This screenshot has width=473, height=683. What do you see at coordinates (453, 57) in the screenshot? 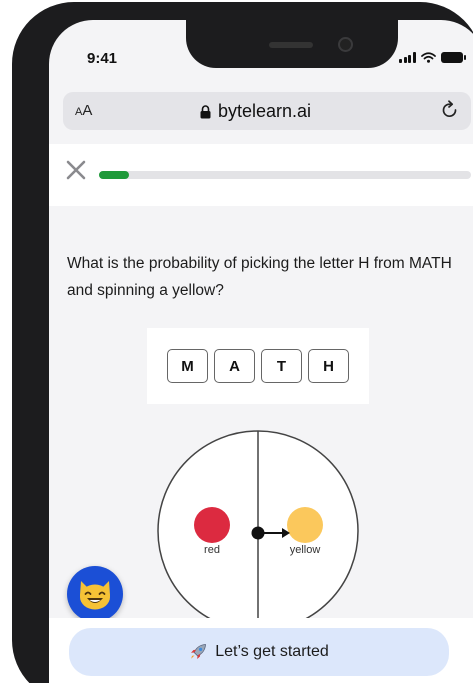
I see `battery-icon` at bounding box center [453, 57].